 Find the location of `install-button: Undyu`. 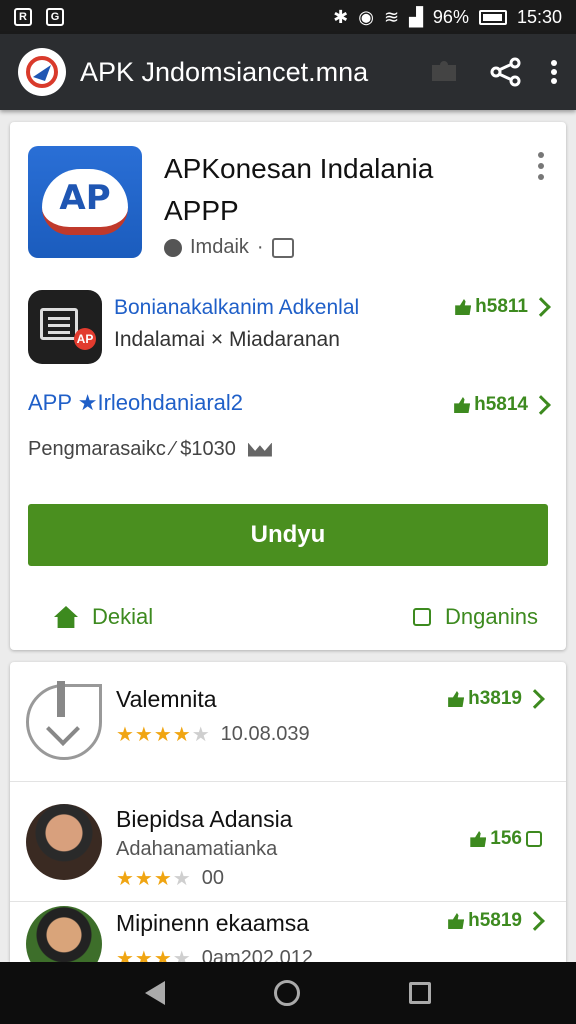

install-button: Undyu is located at coordinates (288, 535).